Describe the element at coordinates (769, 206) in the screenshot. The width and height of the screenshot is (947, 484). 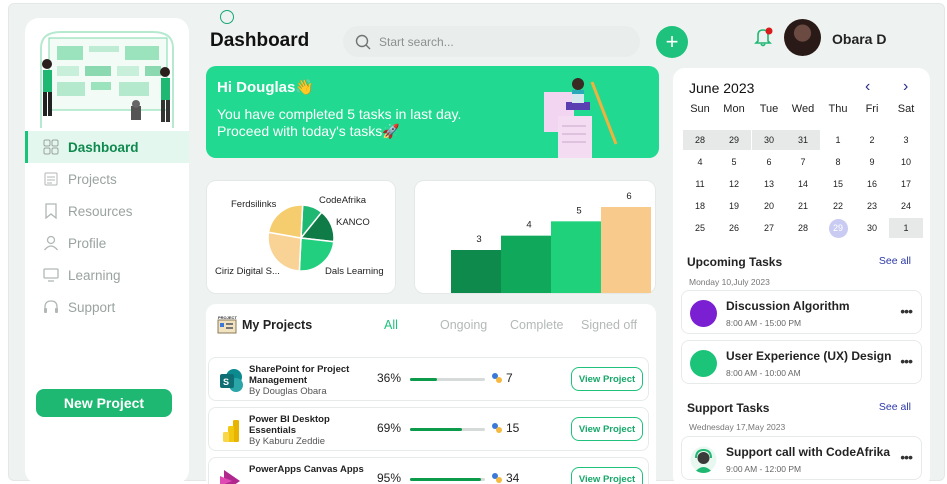
I see `calendar-day: 20` at that location.